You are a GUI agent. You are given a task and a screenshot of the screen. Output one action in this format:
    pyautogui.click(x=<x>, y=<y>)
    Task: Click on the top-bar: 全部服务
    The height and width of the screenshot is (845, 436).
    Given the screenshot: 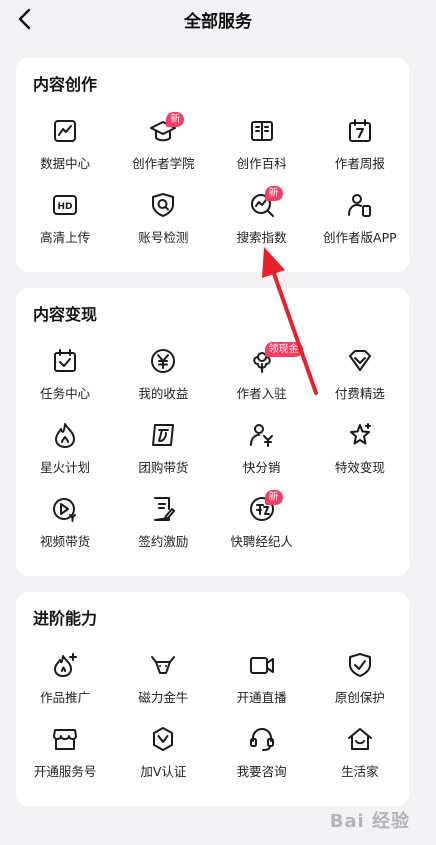 What is the action you would take?
    pyautogui.click(x=218, y=20)
    